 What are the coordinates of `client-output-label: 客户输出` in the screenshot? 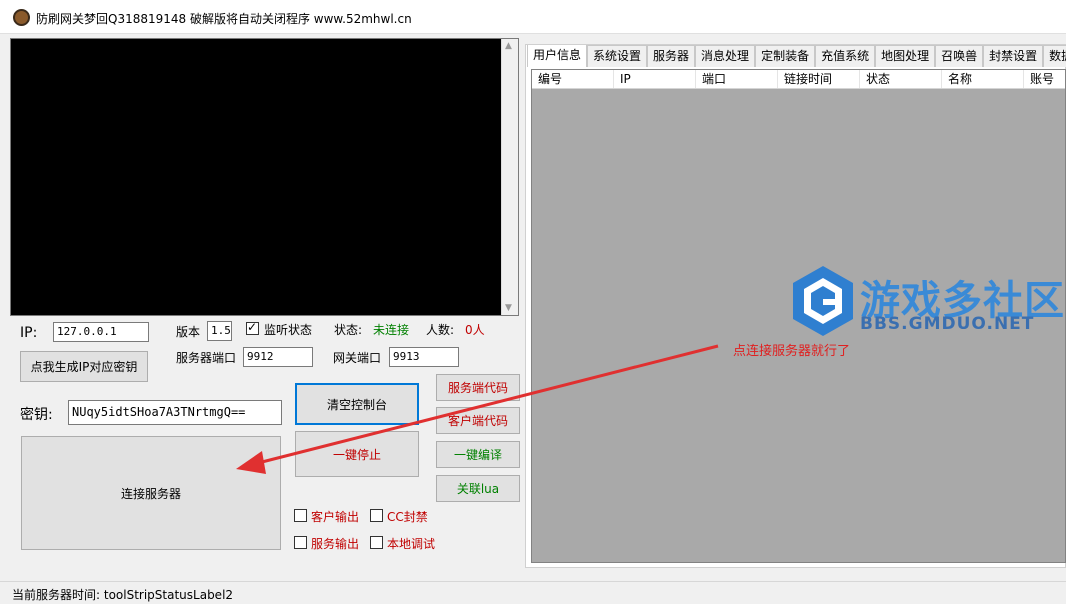 It's located at (335, 517).